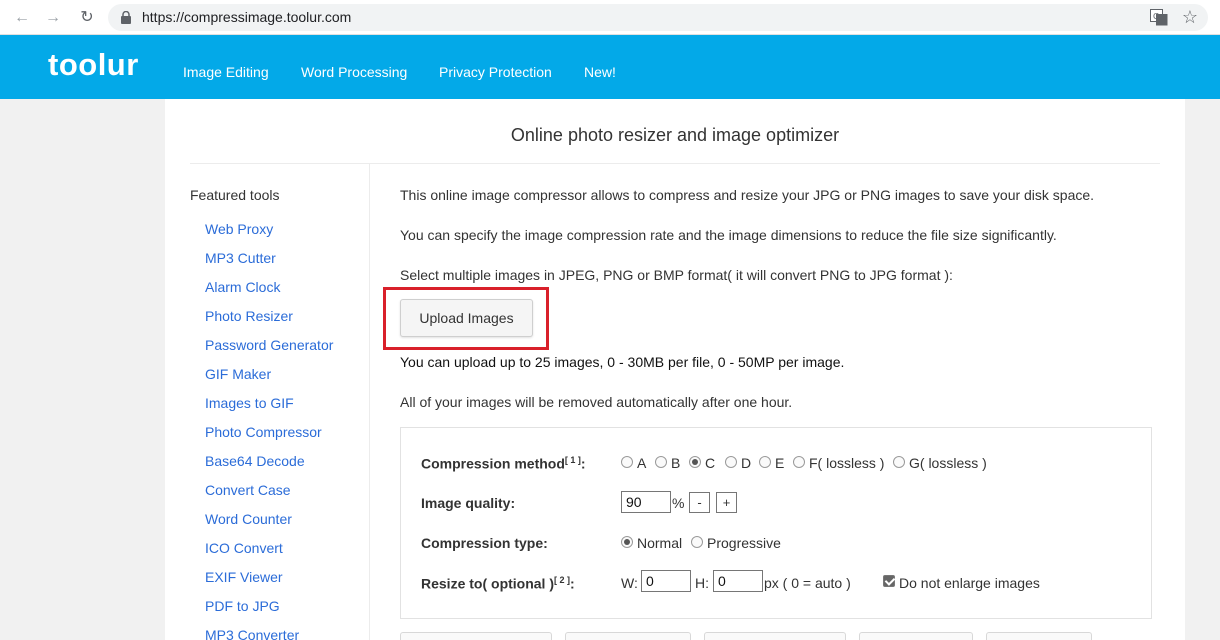 The height and width of the screenshot is (640, 1220). What do you see at coordinates (710, 463) in the screenshot?
I see `method-c-label: C` at bounding box center [710, 463].